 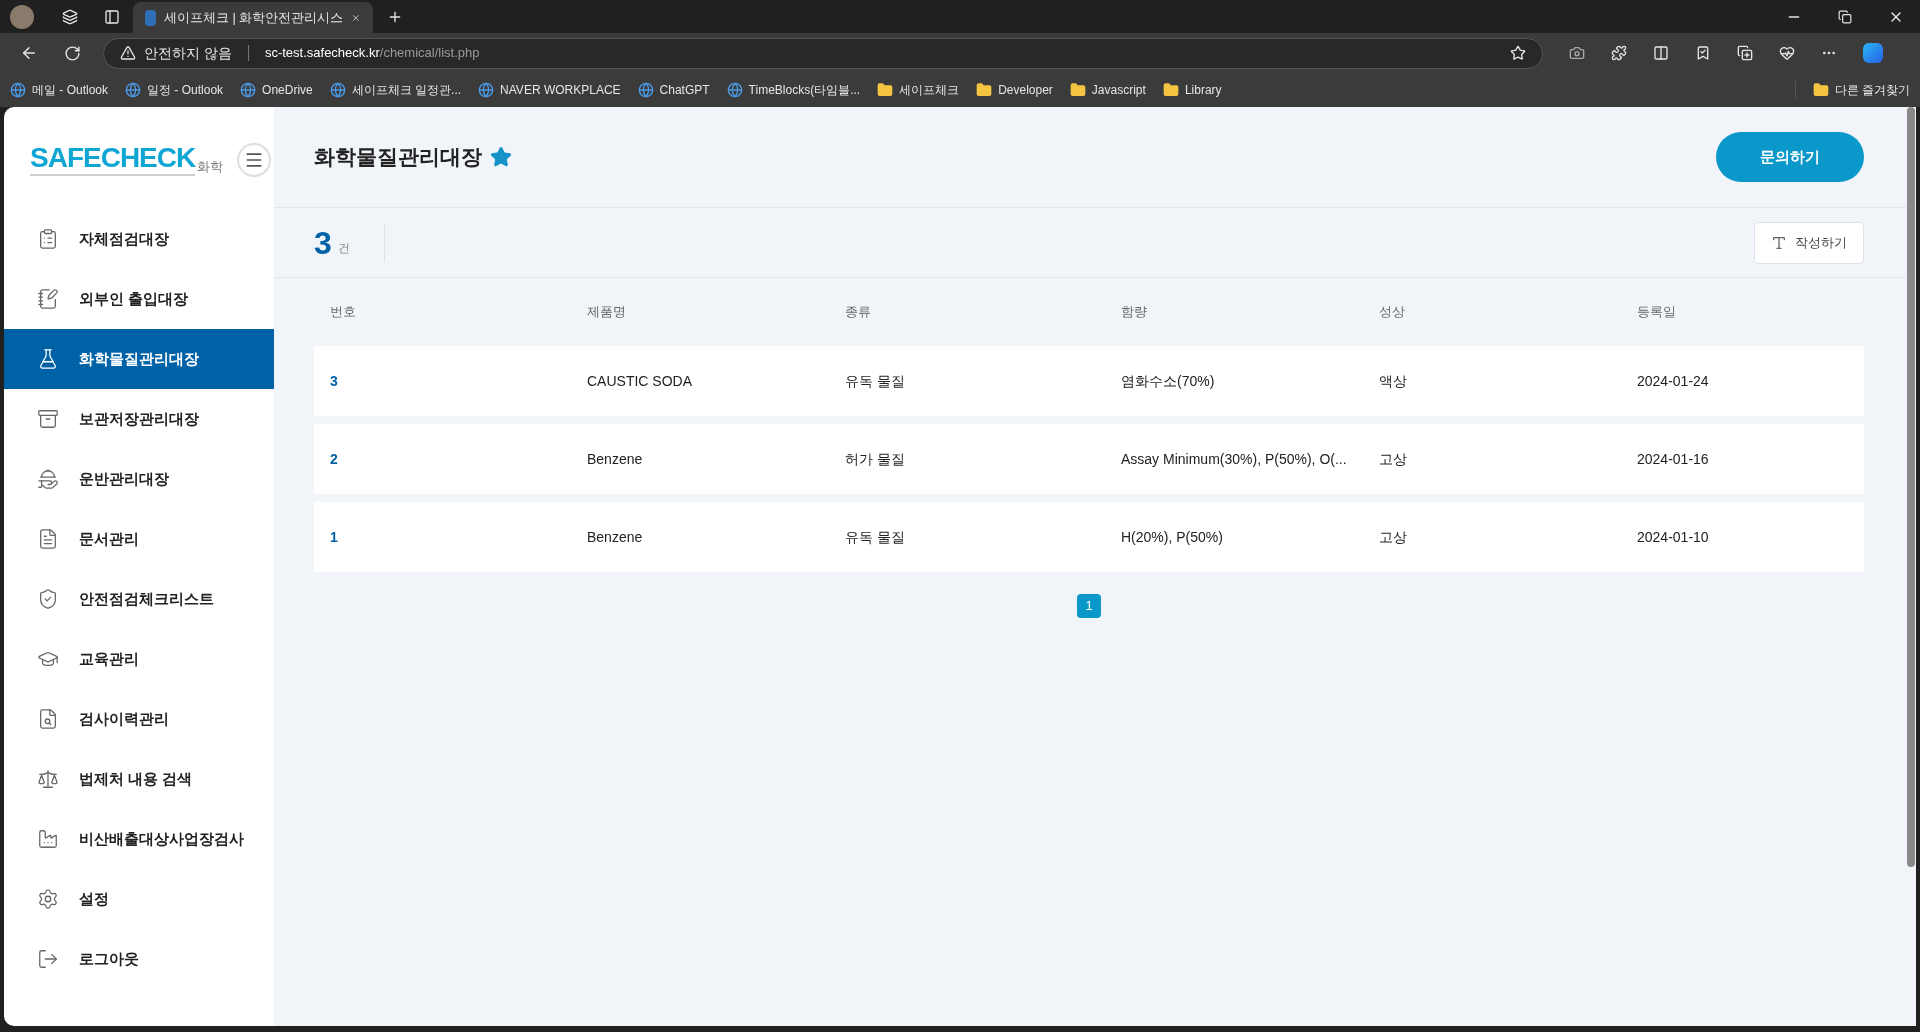 I want to click on bookmark-link: 메일 - Outlook, so click(x=59, y=90).